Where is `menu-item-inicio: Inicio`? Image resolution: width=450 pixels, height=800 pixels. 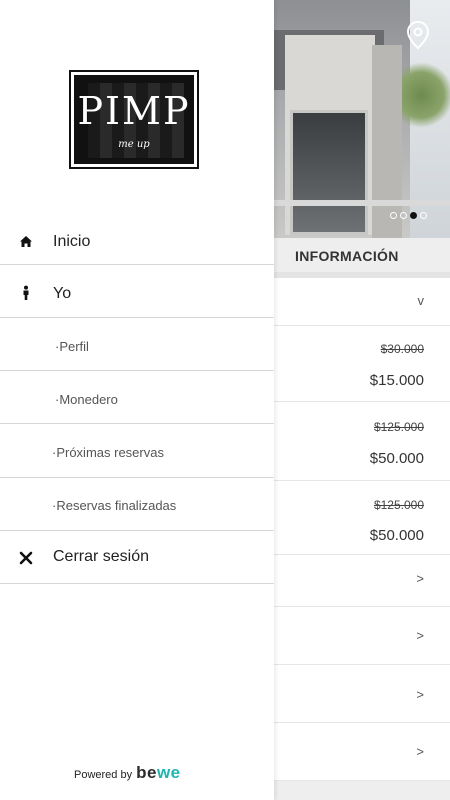 menu-item-inicio: Inicio is located at coordinates (137, 241).